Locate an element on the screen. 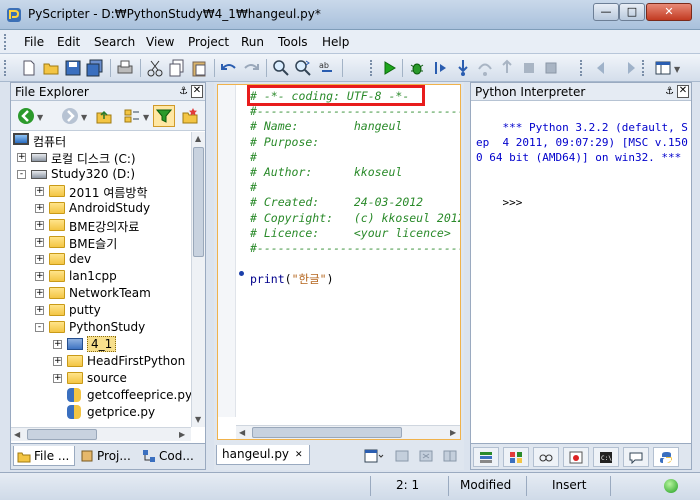 Image resolution: width=700 pixels, height=500 pixels. editor-horizontal-scrollbar: ◀ ▶ is located at coordinates (348, 432).